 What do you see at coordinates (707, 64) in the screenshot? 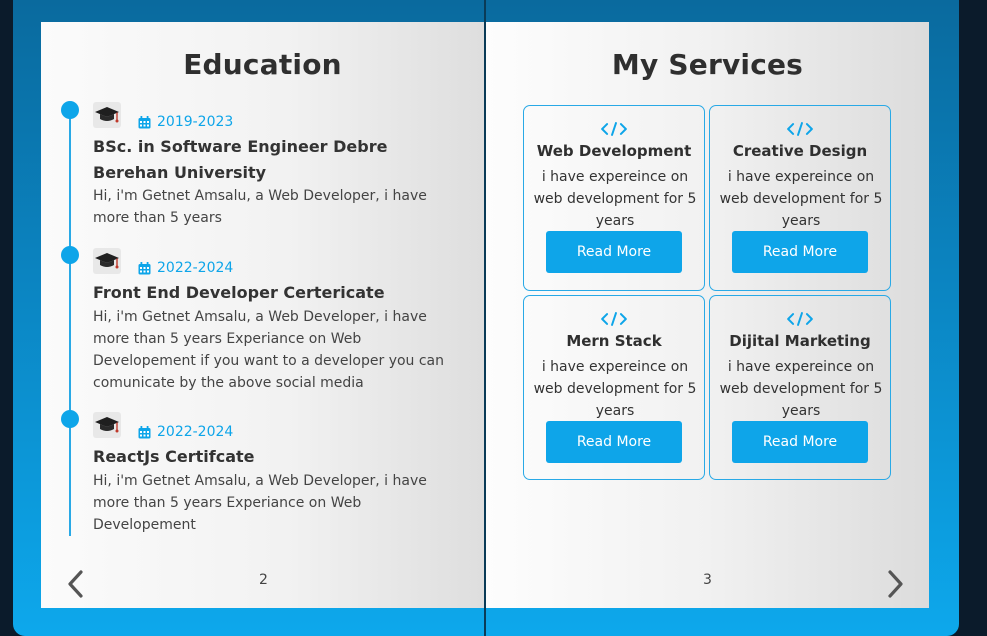
I see `page-title: My Services` at bounding box center [707, 64].